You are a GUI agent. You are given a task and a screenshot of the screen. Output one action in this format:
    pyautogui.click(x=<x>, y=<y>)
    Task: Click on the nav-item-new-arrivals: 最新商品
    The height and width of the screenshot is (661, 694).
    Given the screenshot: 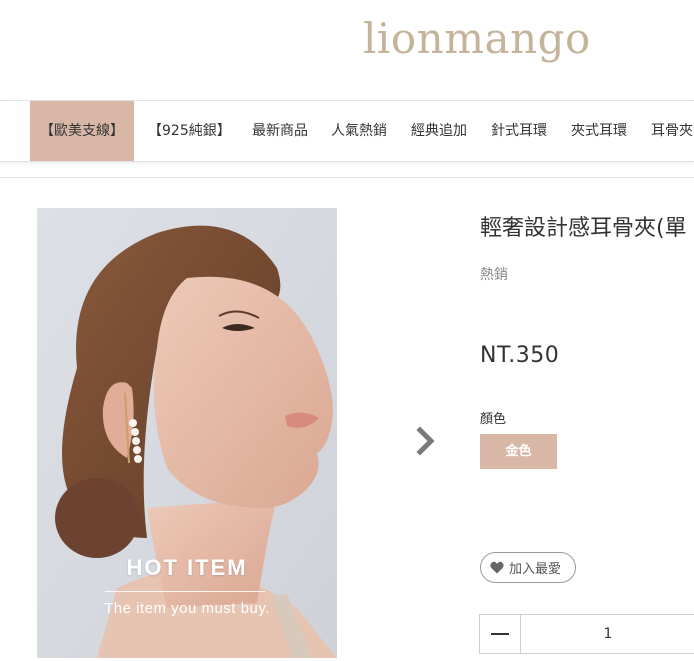 What is the action you would take?
    pyautogui.click(x=280, y=131)
    